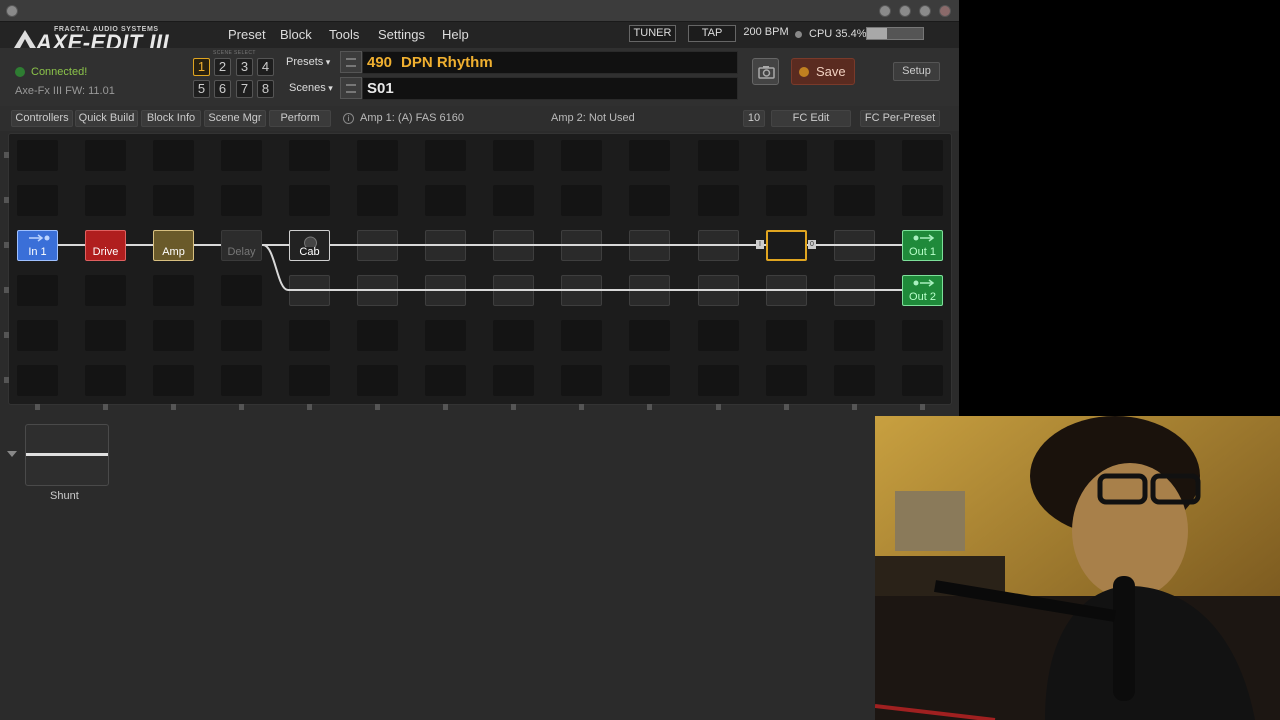 The height and width of the screenshot is (720, 1280). I want to click on menu-block: Block, so click(296, 34).